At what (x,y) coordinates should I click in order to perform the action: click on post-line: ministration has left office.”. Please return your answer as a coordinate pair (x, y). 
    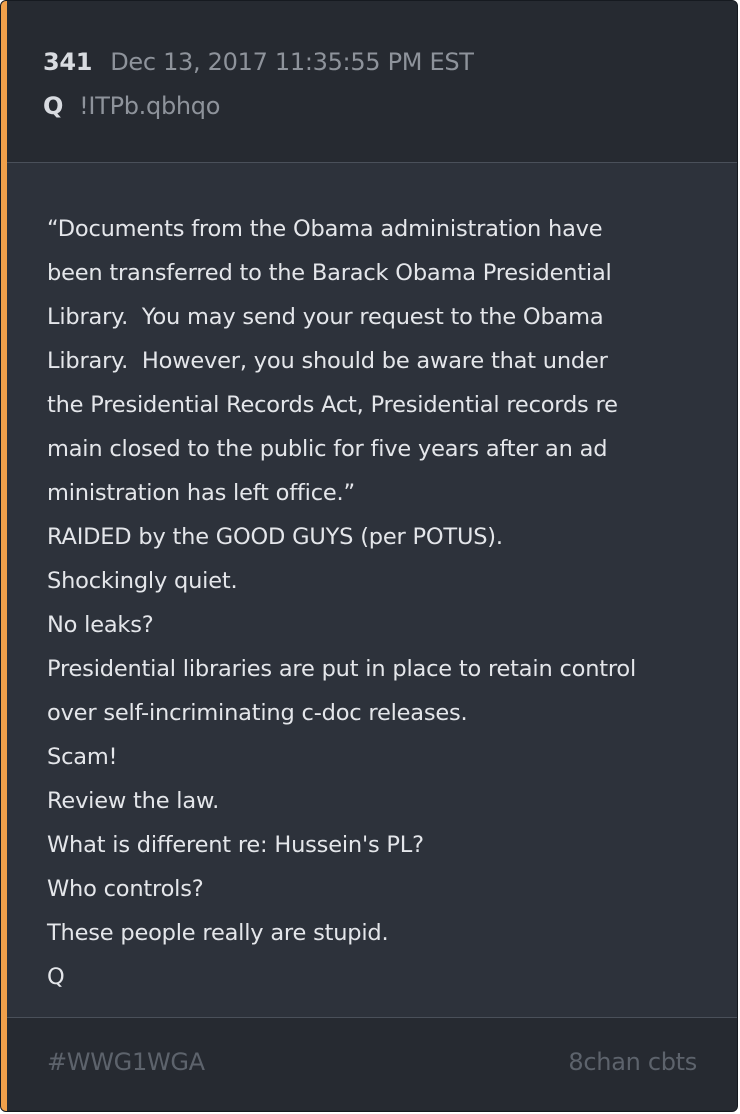
    Looking at the image, I should click on (201, 493).